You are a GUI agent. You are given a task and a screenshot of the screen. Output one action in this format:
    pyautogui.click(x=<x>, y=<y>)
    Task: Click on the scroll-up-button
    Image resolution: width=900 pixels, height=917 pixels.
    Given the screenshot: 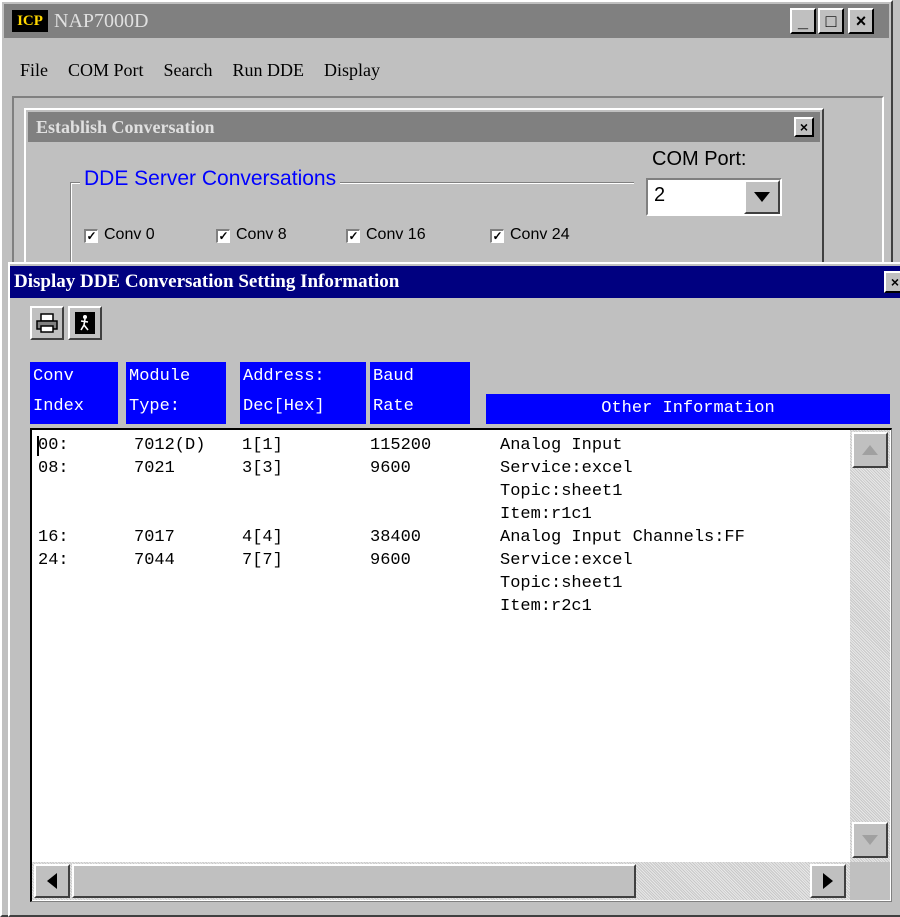 What is the action you would take?
    pyautogui.click(x=870, y=450)
    